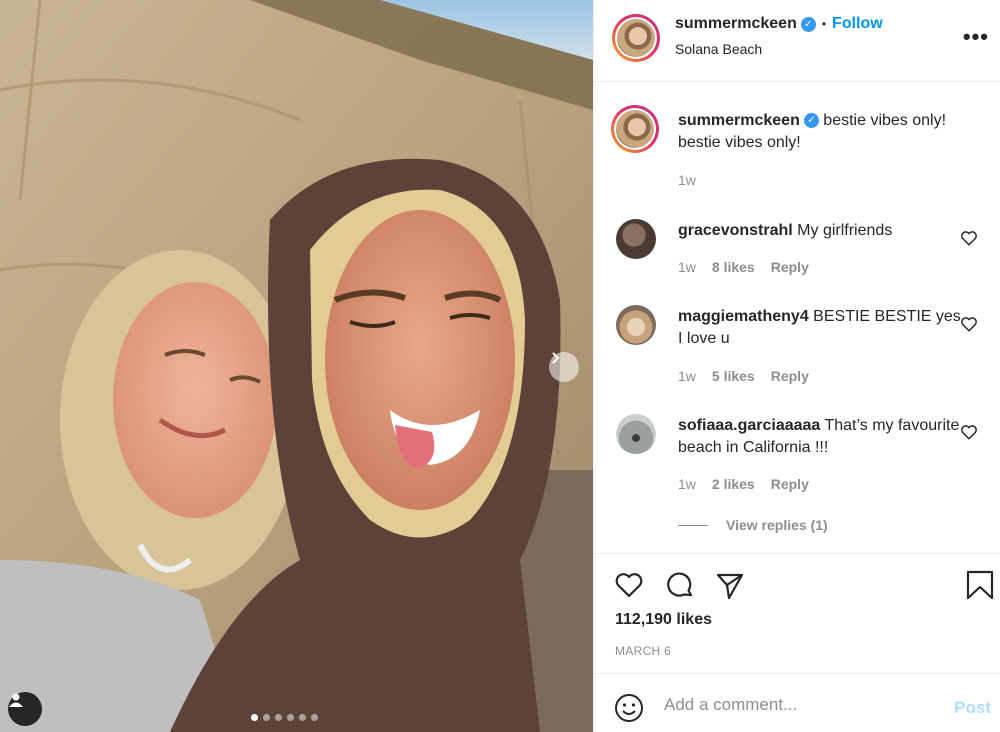  I want to click on caption-username: summermckeen, so click(739, 120).